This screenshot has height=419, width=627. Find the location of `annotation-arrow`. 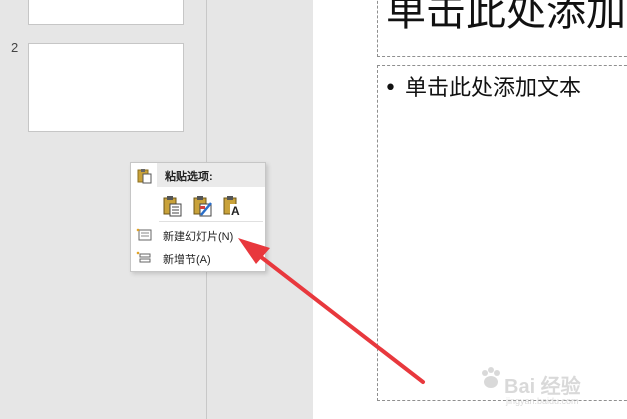

annotation-arrow is located at coordinates (331, 311).